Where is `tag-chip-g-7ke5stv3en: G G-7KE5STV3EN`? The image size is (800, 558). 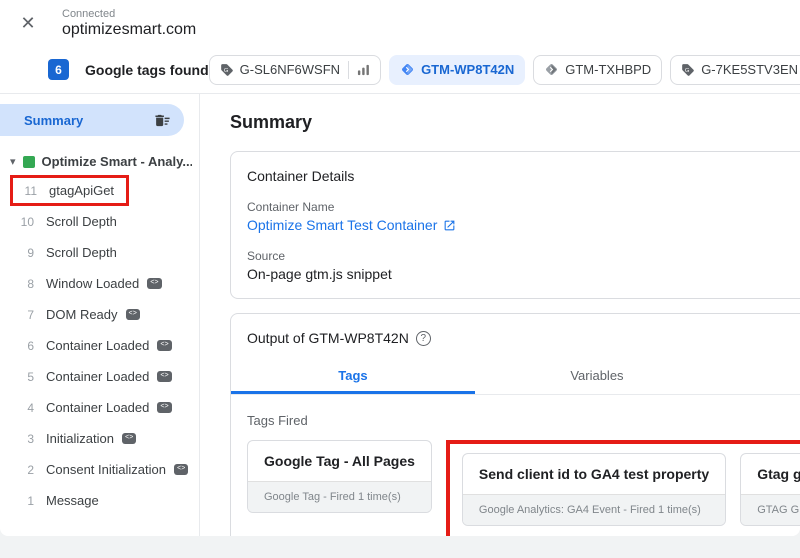 tag-chip-g-7ke5stv3en: G G-7KE5STV3EN is located at coordinates (735, 69).